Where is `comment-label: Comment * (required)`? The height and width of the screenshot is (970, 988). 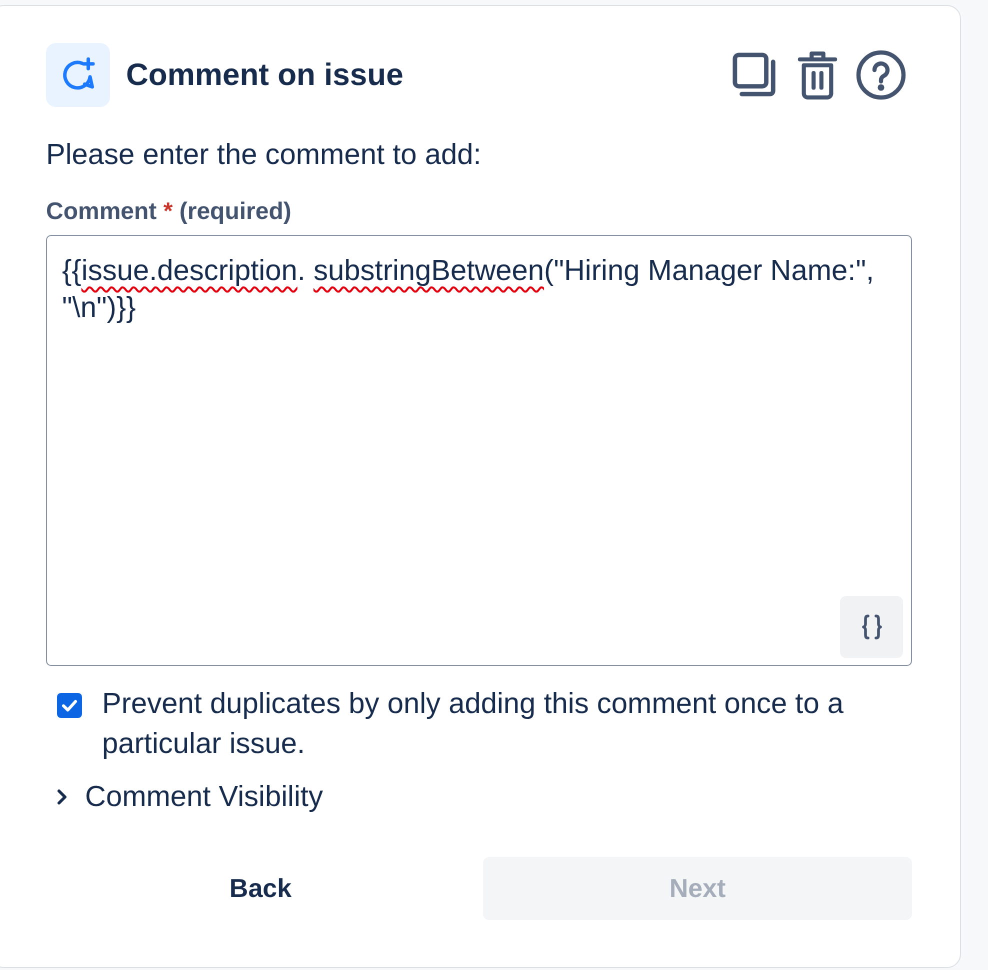 comment-label: Comment * (required) is located at coordinates (169, 212).